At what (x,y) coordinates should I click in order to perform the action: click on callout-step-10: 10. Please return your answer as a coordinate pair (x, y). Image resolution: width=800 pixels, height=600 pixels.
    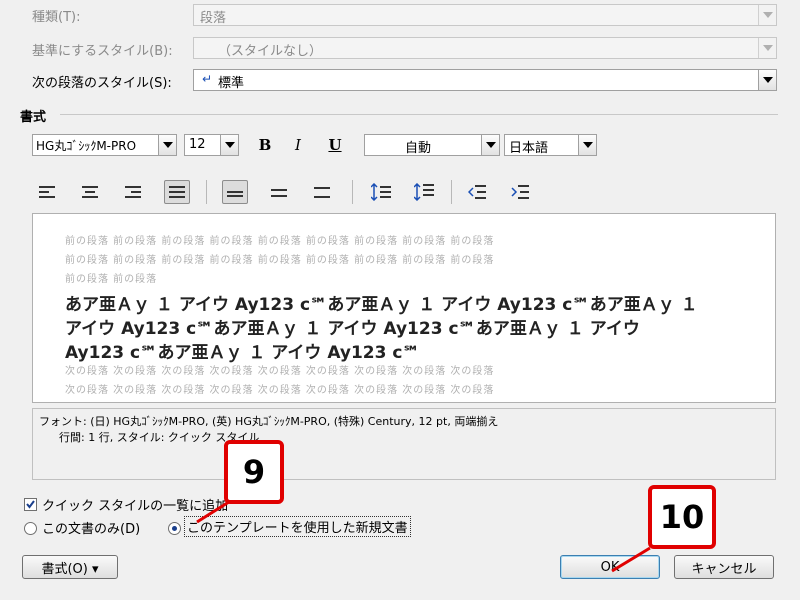
    Looking at the image, I should click on (682, 517).